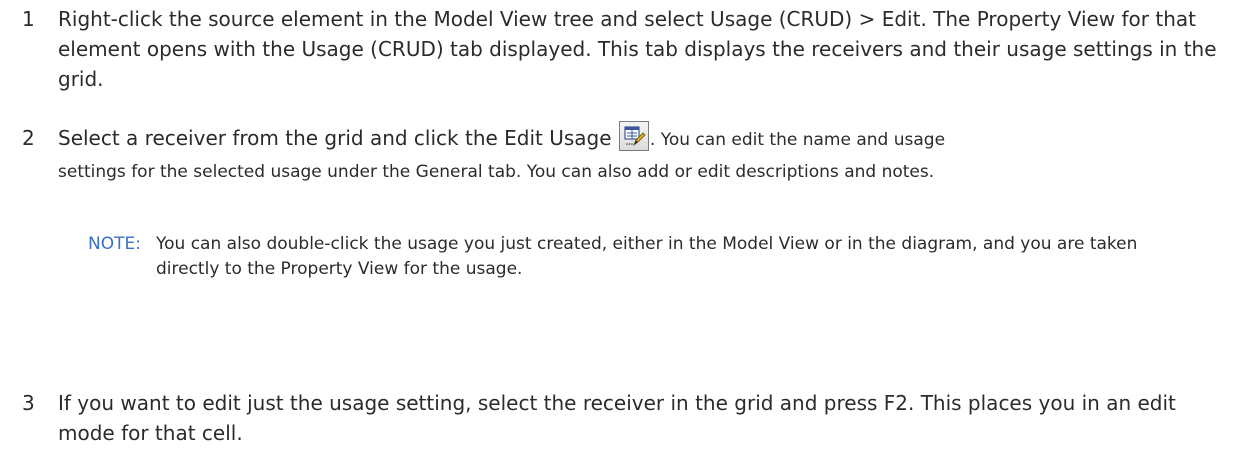  I want to click on step-number: 1, so click(28, 19).